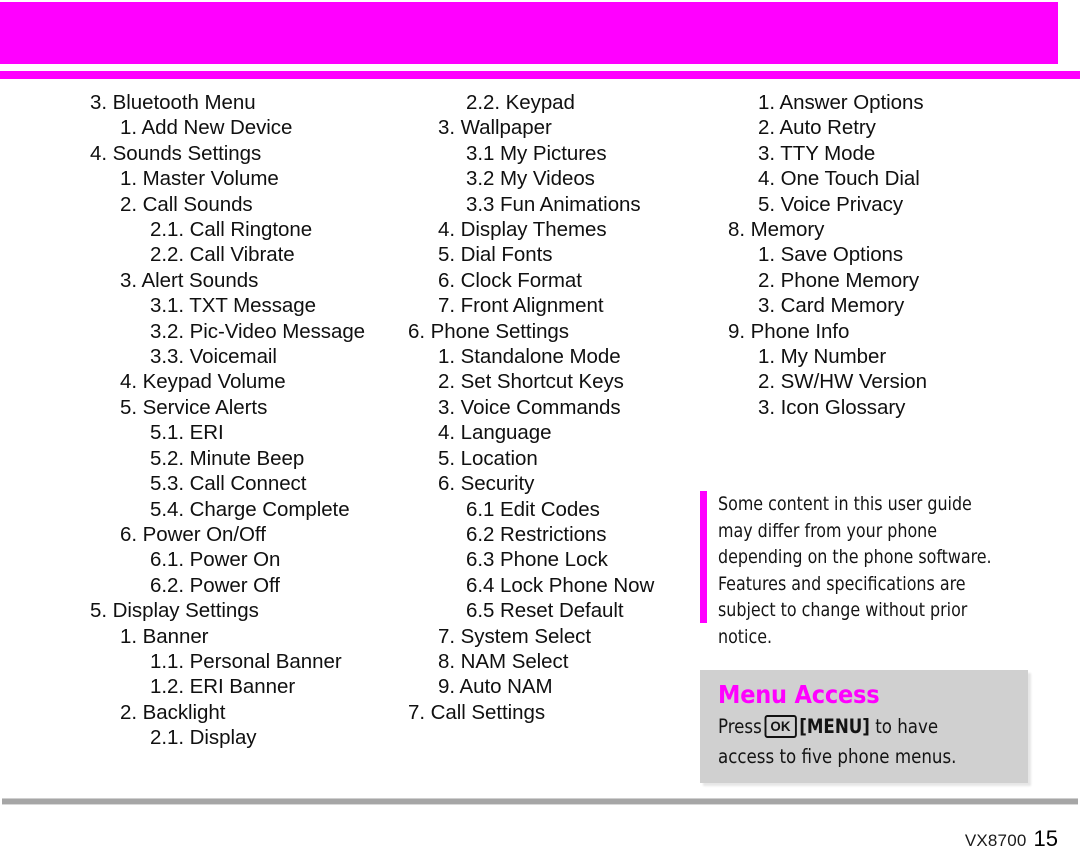 This screenshot has height=863, width=1080. What do you see at coordinates (231, 230) in the screenshot?
I see `toc-entry: 2.1. Call Ringtone` at bounding box center [231, 230].